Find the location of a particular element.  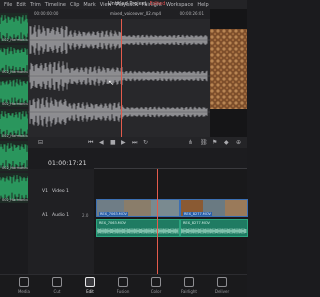

page-deliver: Deliver is located at coordinates (222, 285).